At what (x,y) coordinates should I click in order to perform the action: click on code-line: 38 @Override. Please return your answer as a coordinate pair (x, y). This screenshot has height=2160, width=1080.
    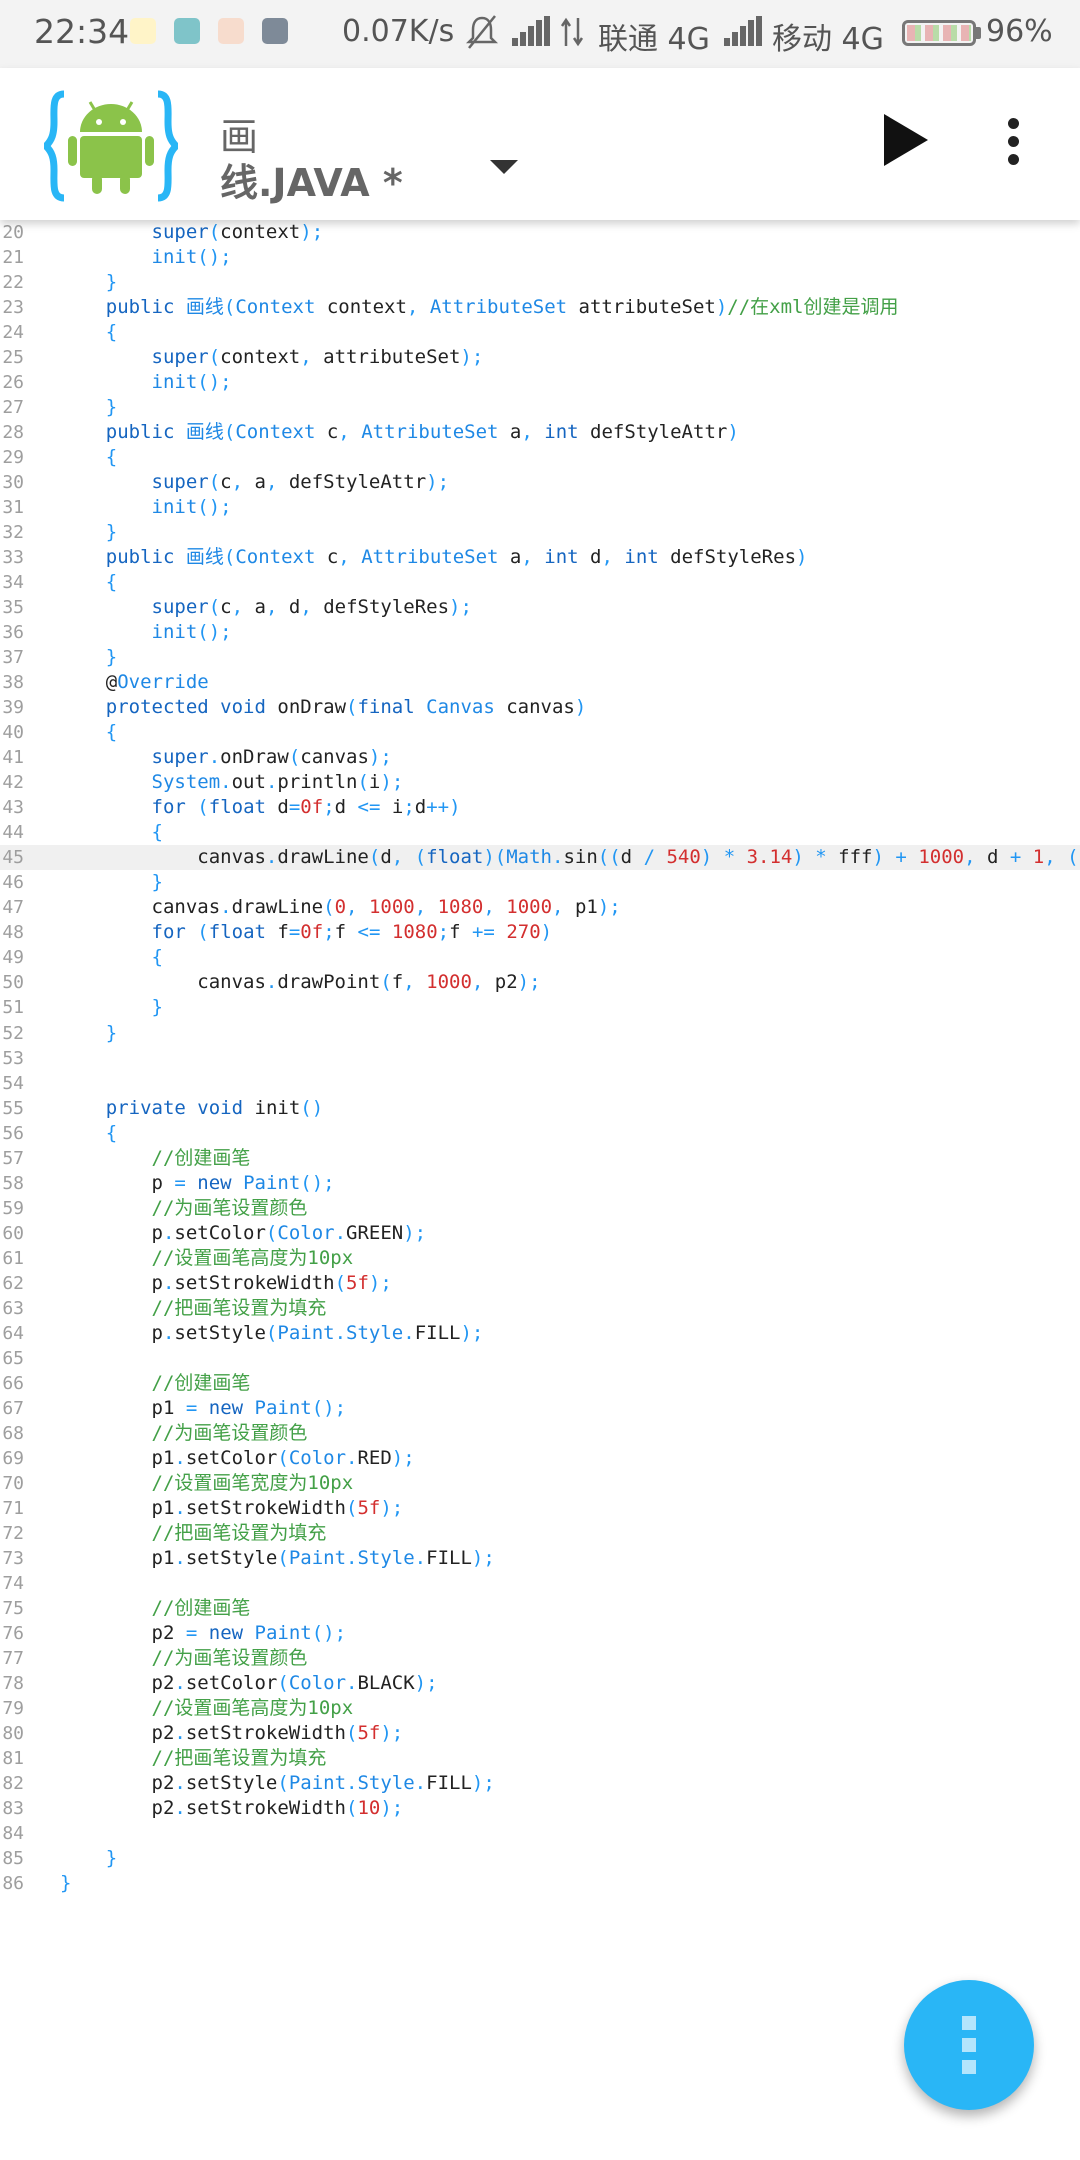
    Looking at the image, I should click on (540, 682).